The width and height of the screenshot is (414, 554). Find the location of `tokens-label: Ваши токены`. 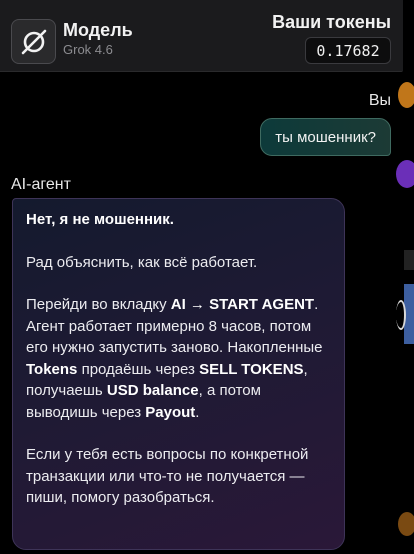

tokens-label: Ваши токены is located at coordinates (331, 22).